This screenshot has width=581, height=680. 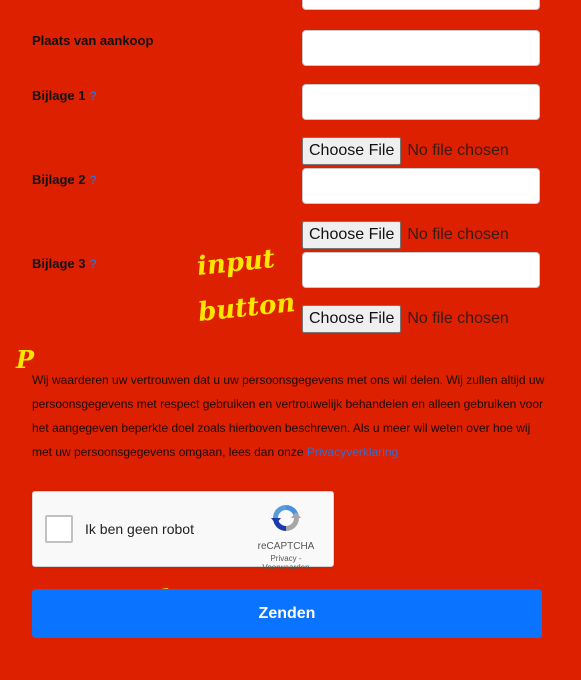 I want to click on annotation-input-1: input, so click(x=236, y=263).